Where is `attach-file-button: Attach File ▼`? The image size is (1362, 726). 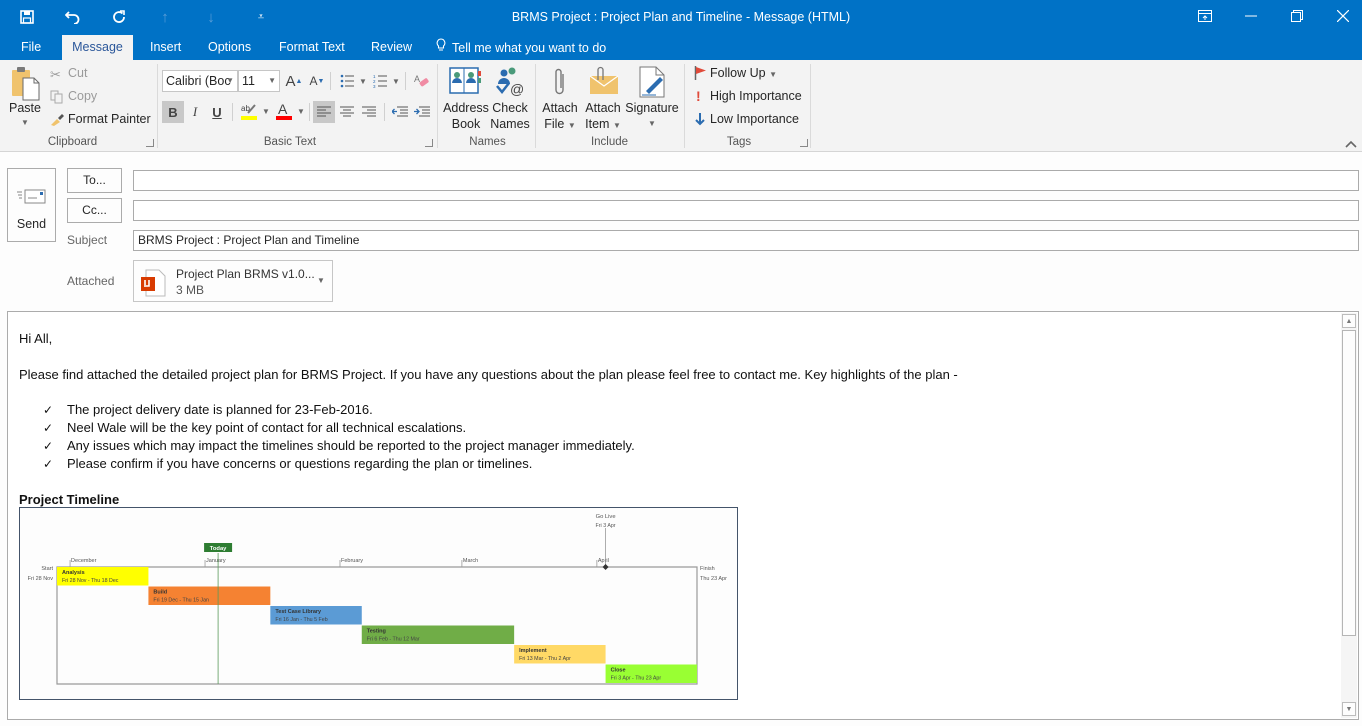 attach-file-button: Attach File ▼ is located at coordinates (560, 117).